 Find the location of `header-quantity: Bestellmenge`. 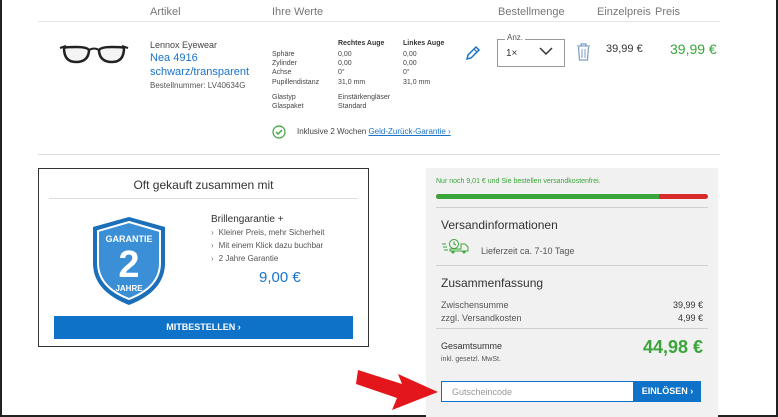

header-quantity: Bestellmenge is located at coordinates (531, 12).